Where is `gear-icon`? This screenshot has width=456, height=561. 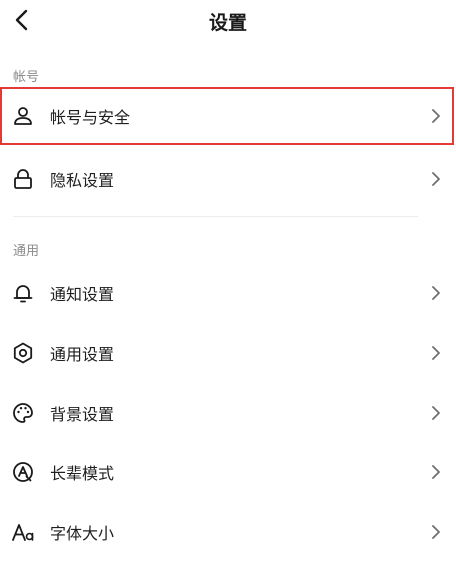 gear-icon is located at coordinates (23, 353).